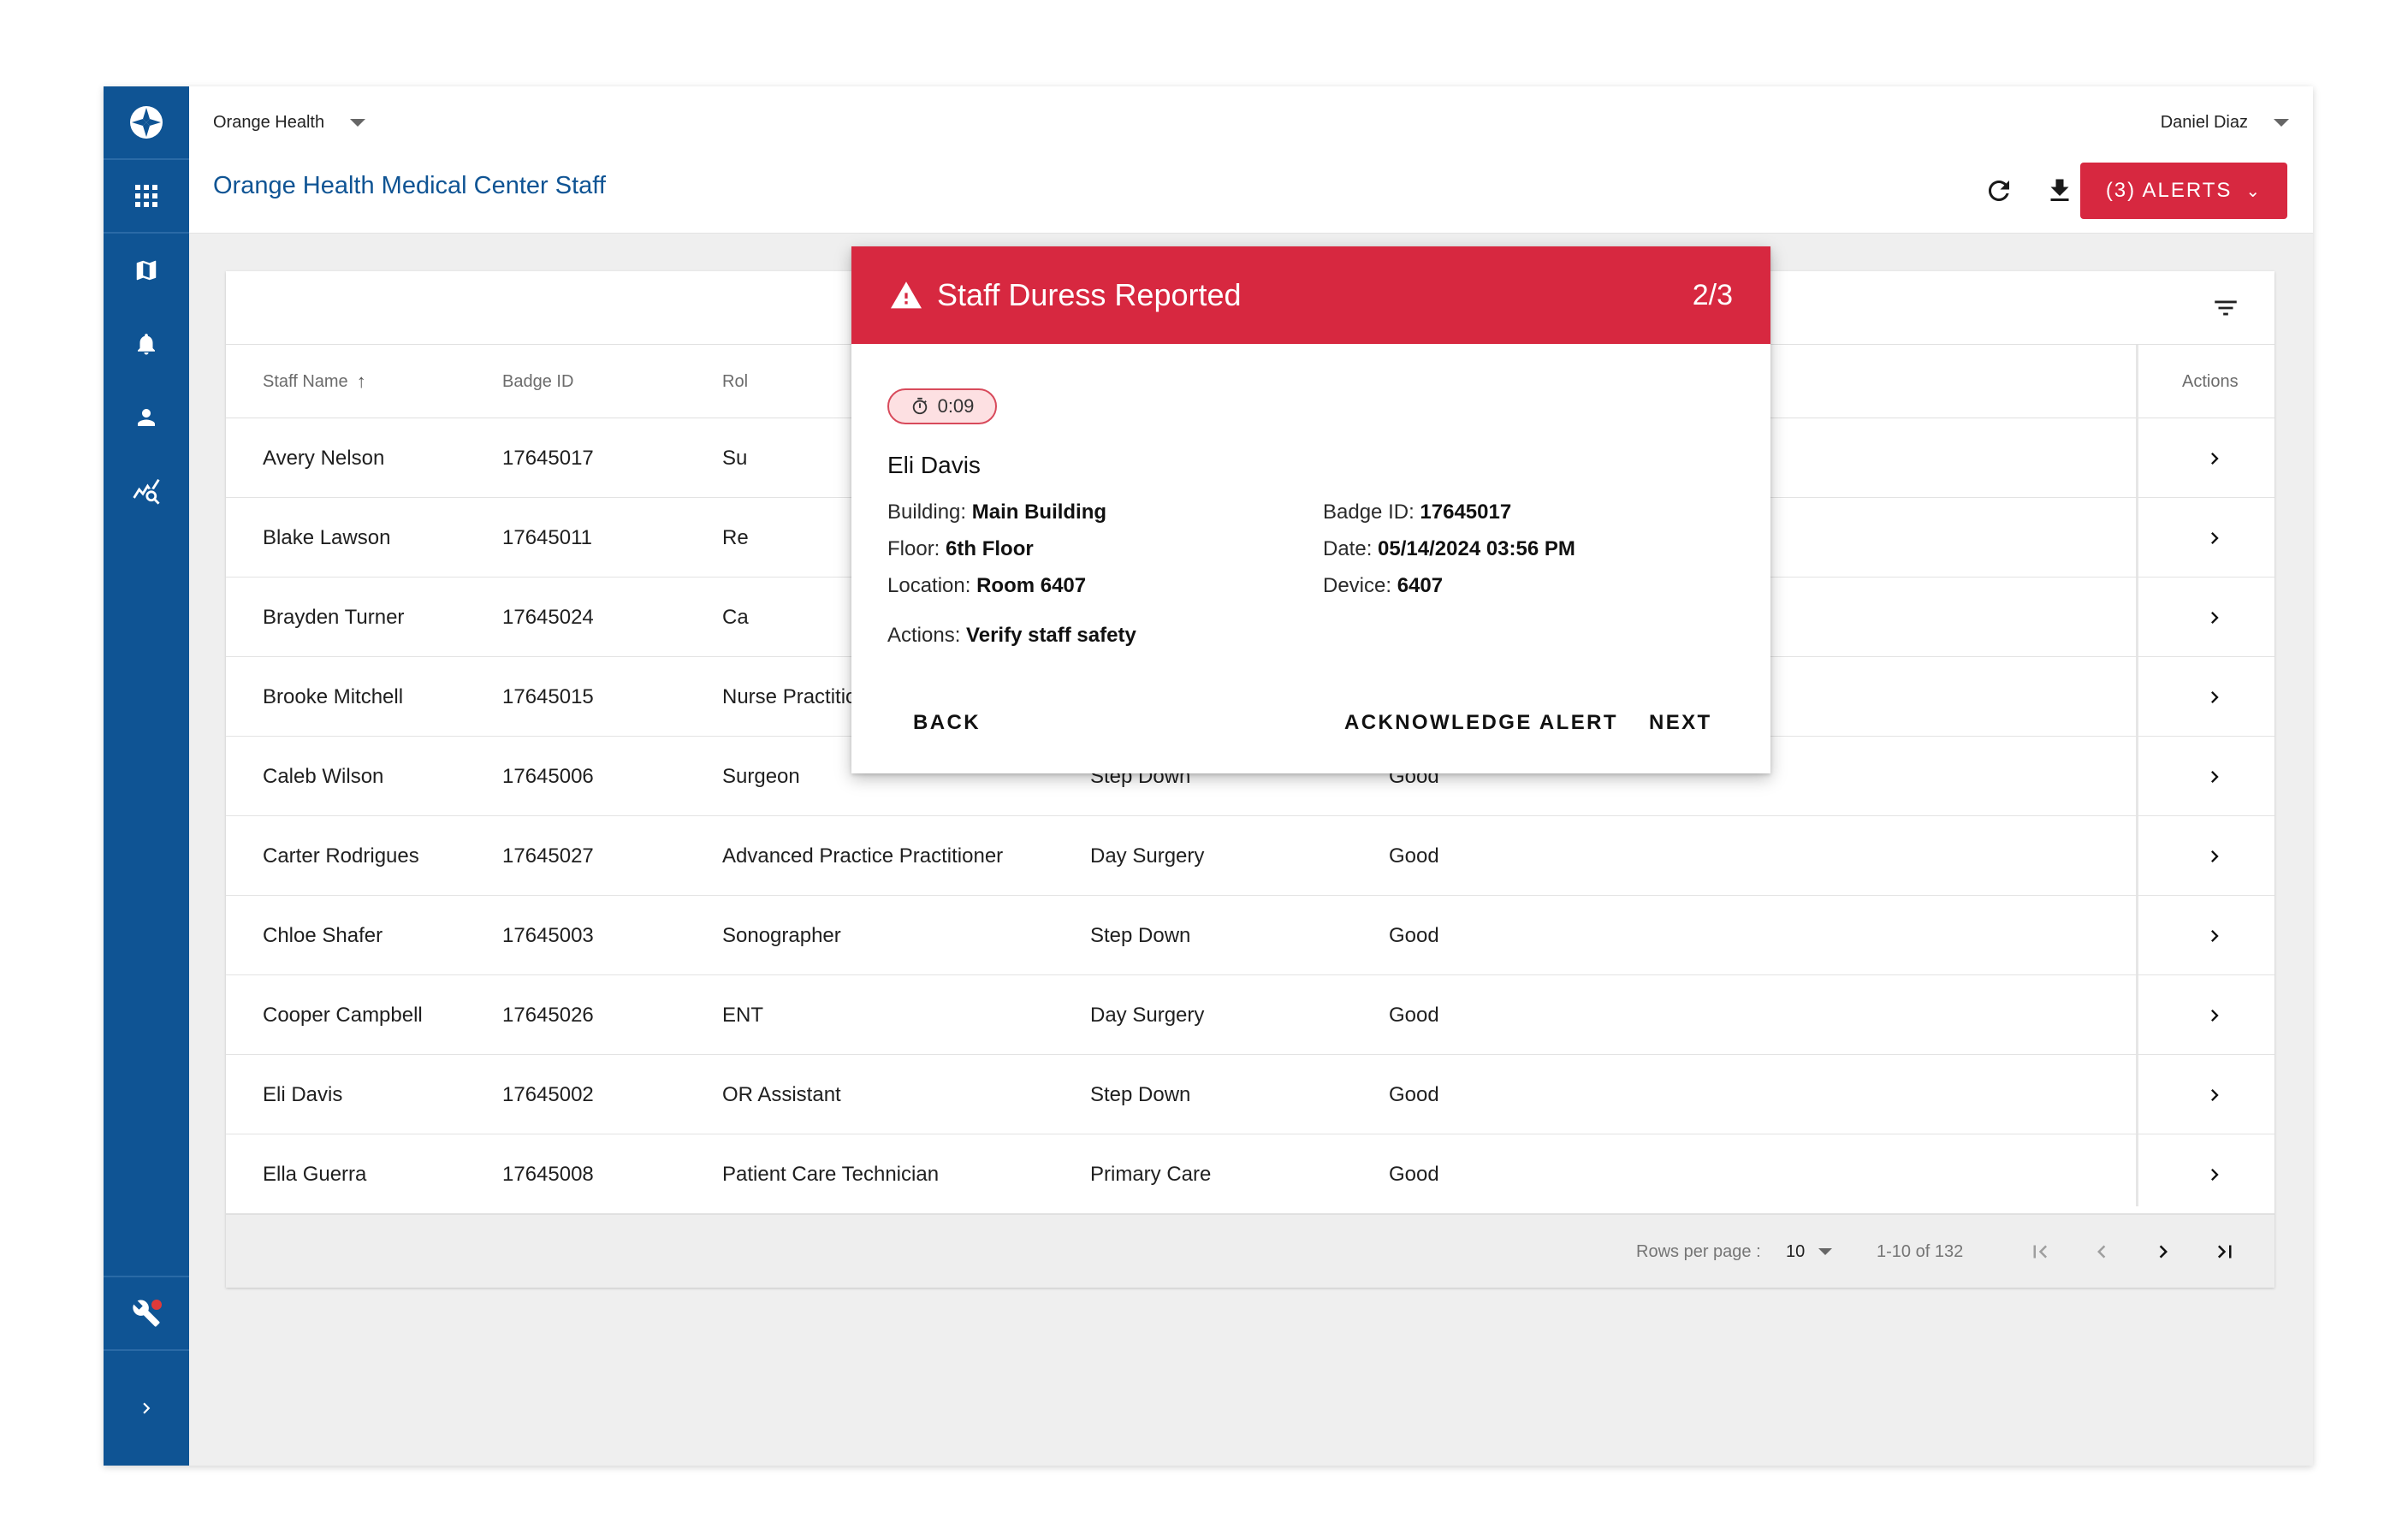 The height and width of the screenshot is (1540, 2396). Describe the element at coordinates (548, 856) in the screenshot. I see `cell-badge-id: 17645027` at that location.